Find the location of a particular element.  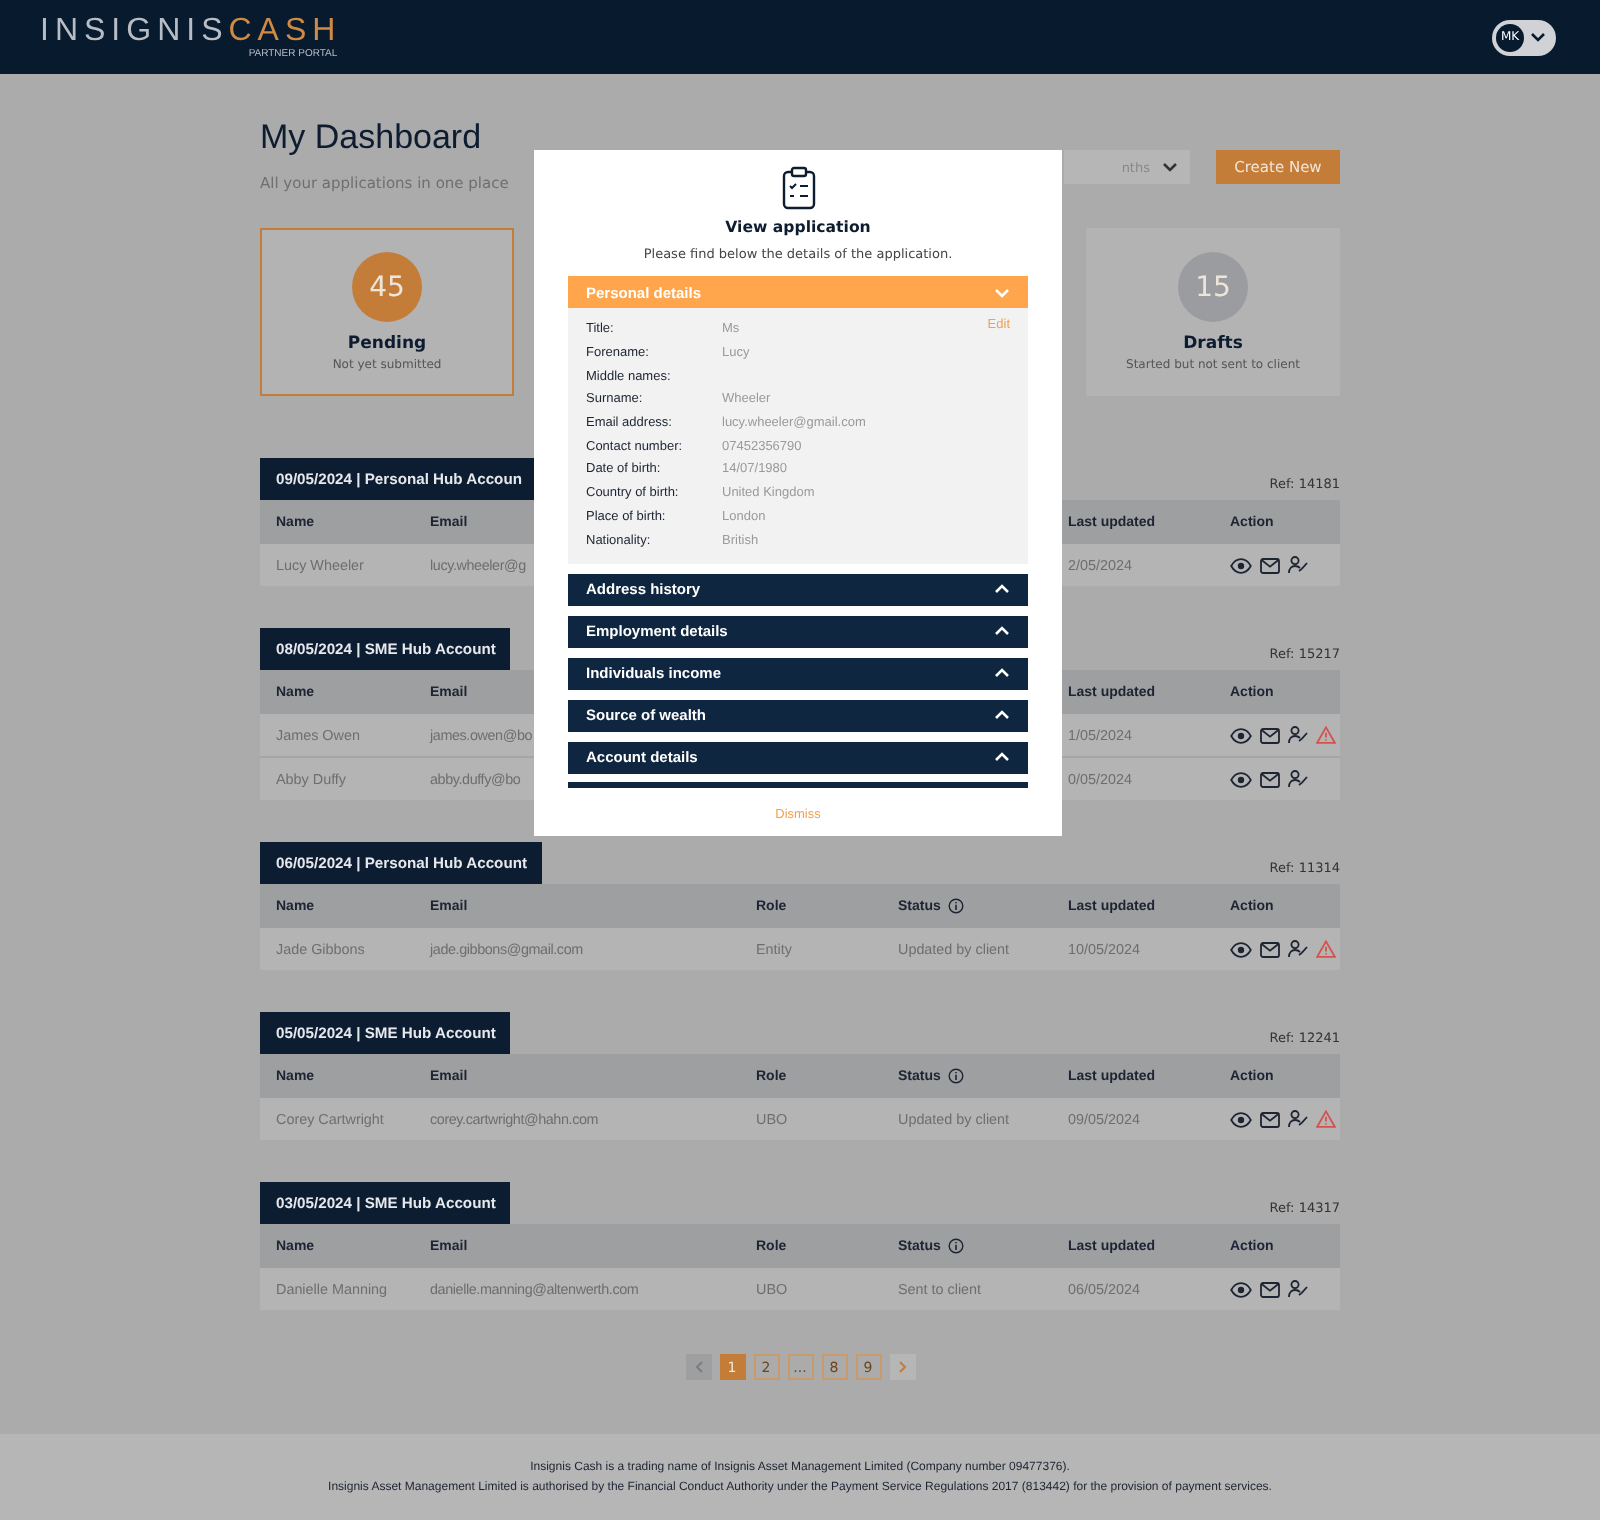

chevron-left-icon is located at coordinates (698, 1367).